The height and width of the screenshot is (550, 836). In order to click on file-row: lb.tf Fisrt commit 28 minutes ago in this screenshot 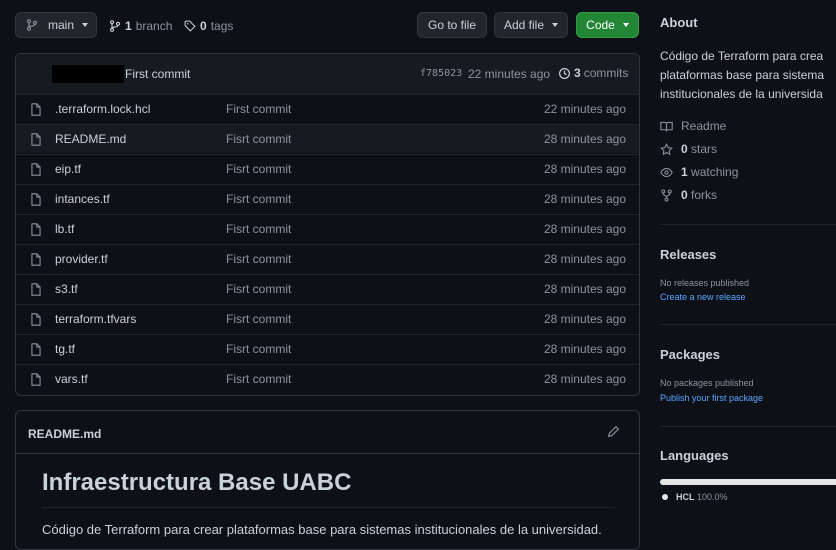, I will do `click(327, 228)`.